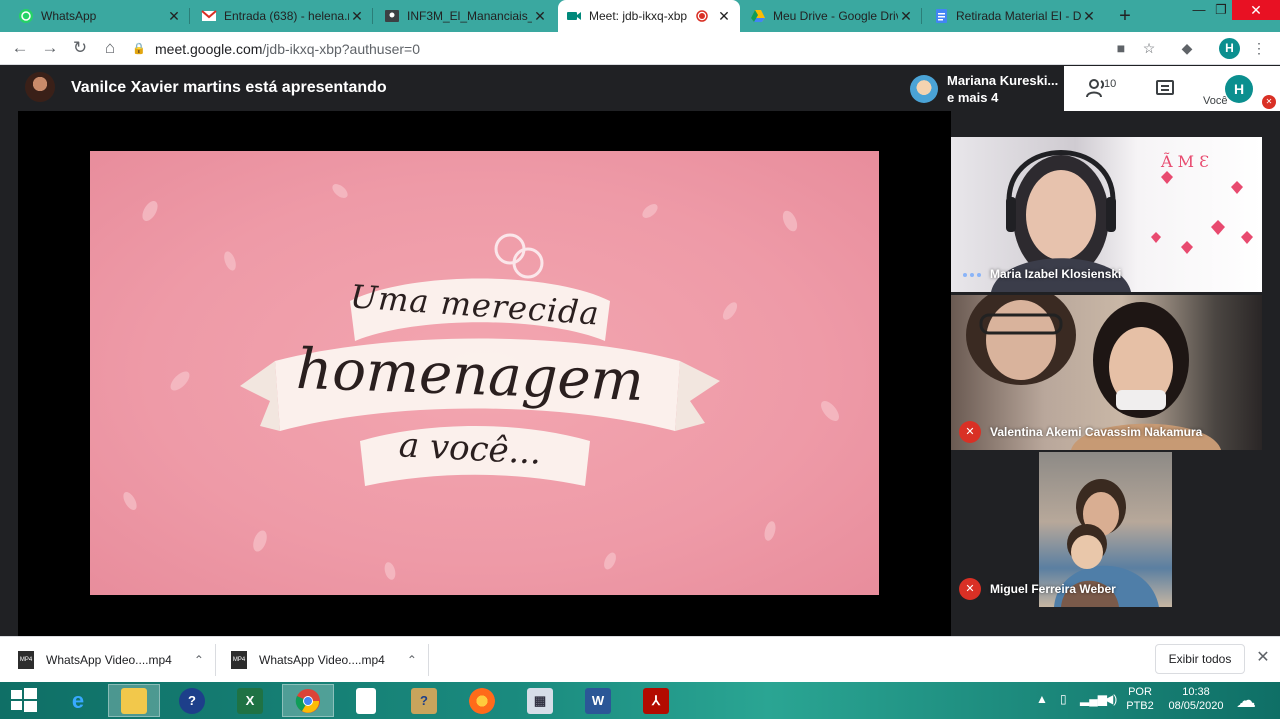  What do you see at coordinates (470, 375) in the screenshot?
I see `slide-line-2: homenagem` at bounding box center [470, 375].